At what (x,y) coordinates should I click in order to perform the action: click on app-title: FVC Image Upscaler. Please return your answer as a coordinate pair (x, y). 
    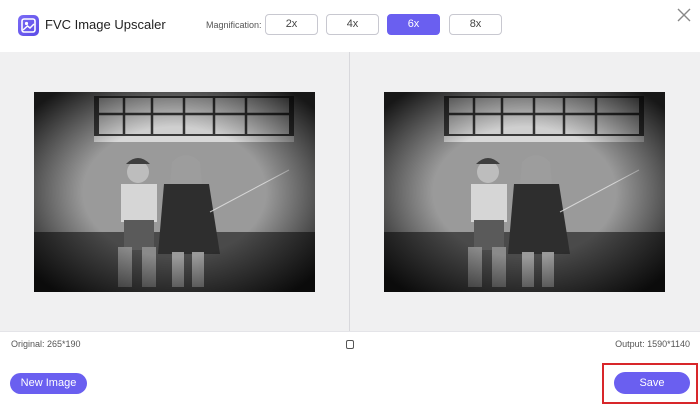
    Looking at the image, I should click on (105, 24).